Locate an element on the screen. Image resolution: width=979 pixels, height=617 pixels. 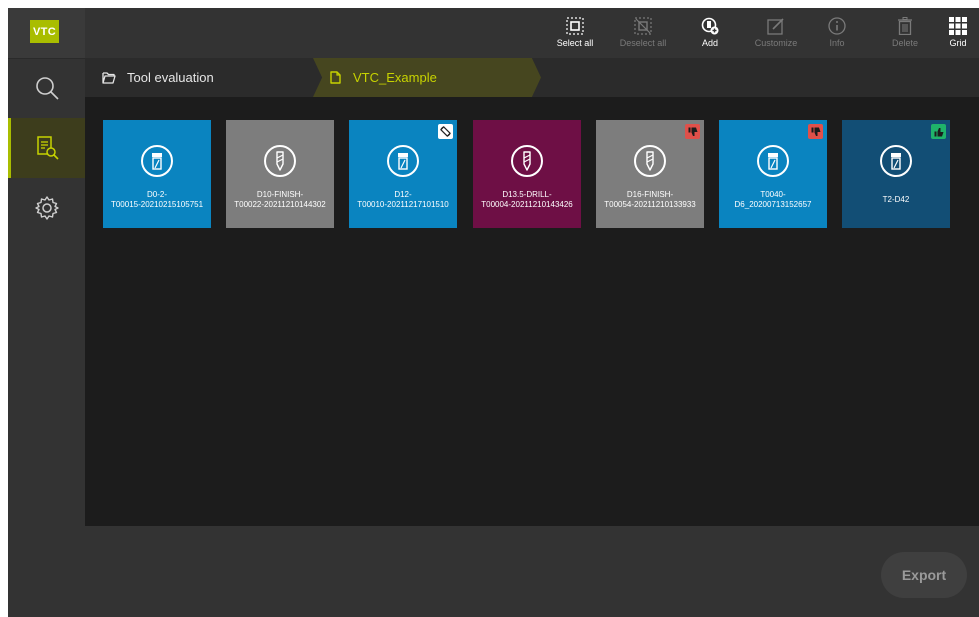
select-all-button: Select all is located at coordinates (575, 33).